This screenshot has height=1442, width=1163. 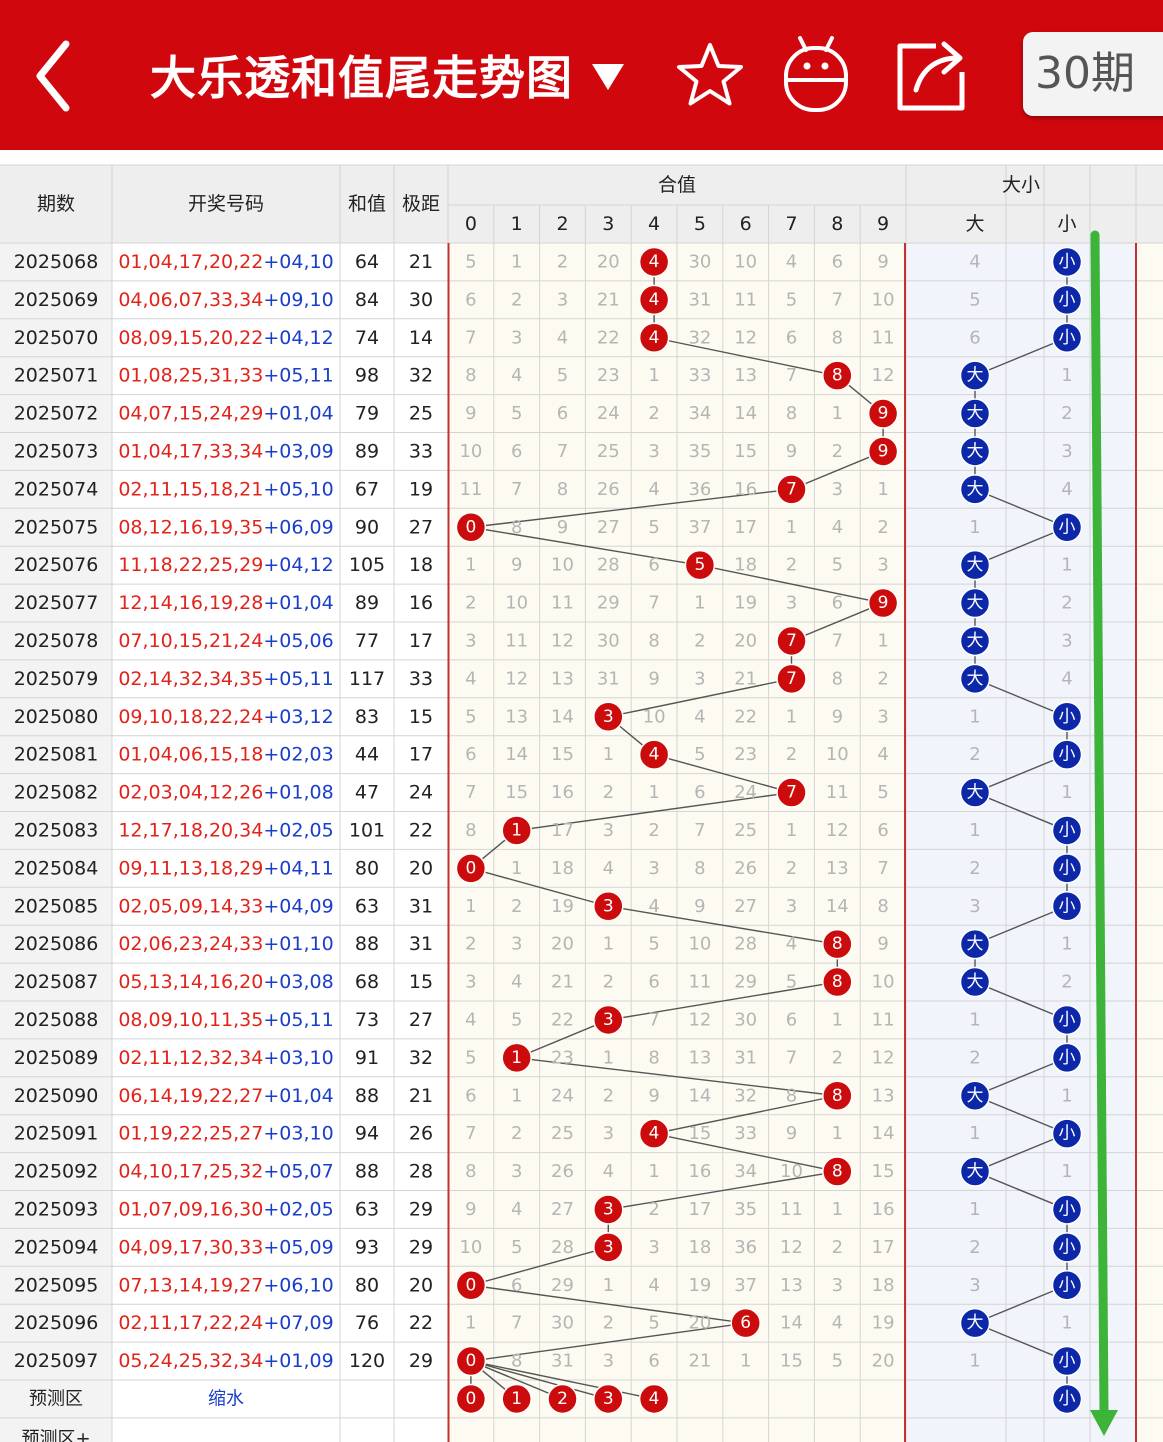 I want to click on sum-cell: 79, so click(x=367, y=414).